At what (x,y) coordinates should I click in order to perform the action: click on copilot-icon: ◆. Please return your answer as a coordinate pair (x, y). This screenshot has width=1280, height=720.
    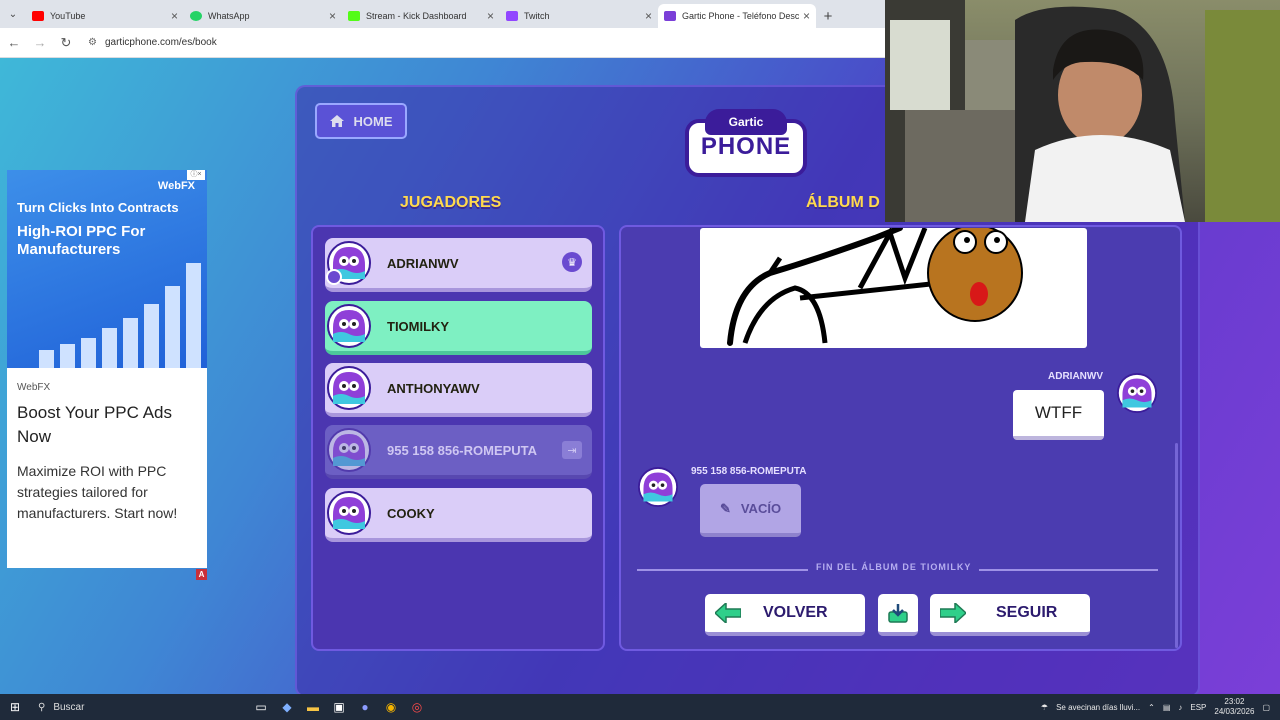
    Looking at the image, I should click on (287, 707).